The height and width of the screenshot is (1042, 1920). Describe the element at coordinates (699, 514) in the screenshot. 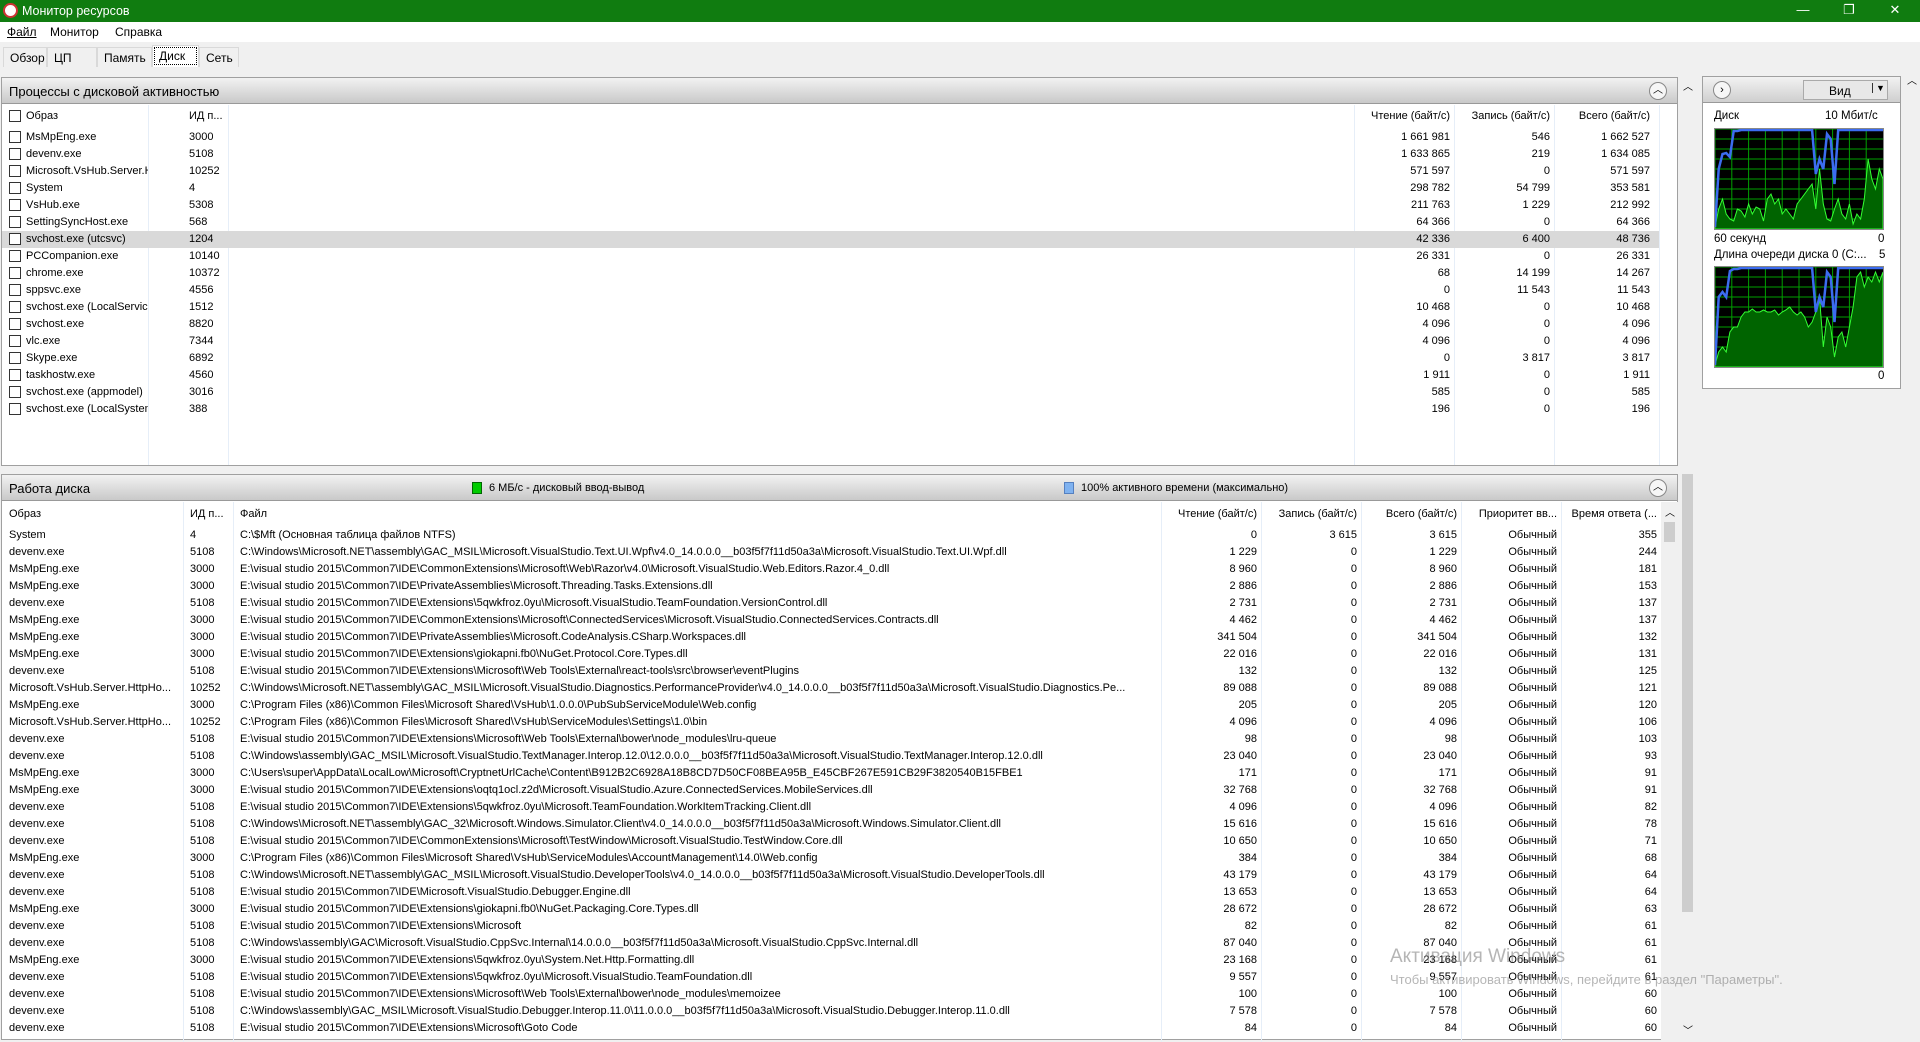

I see `column-header-file: Файл` at that location.